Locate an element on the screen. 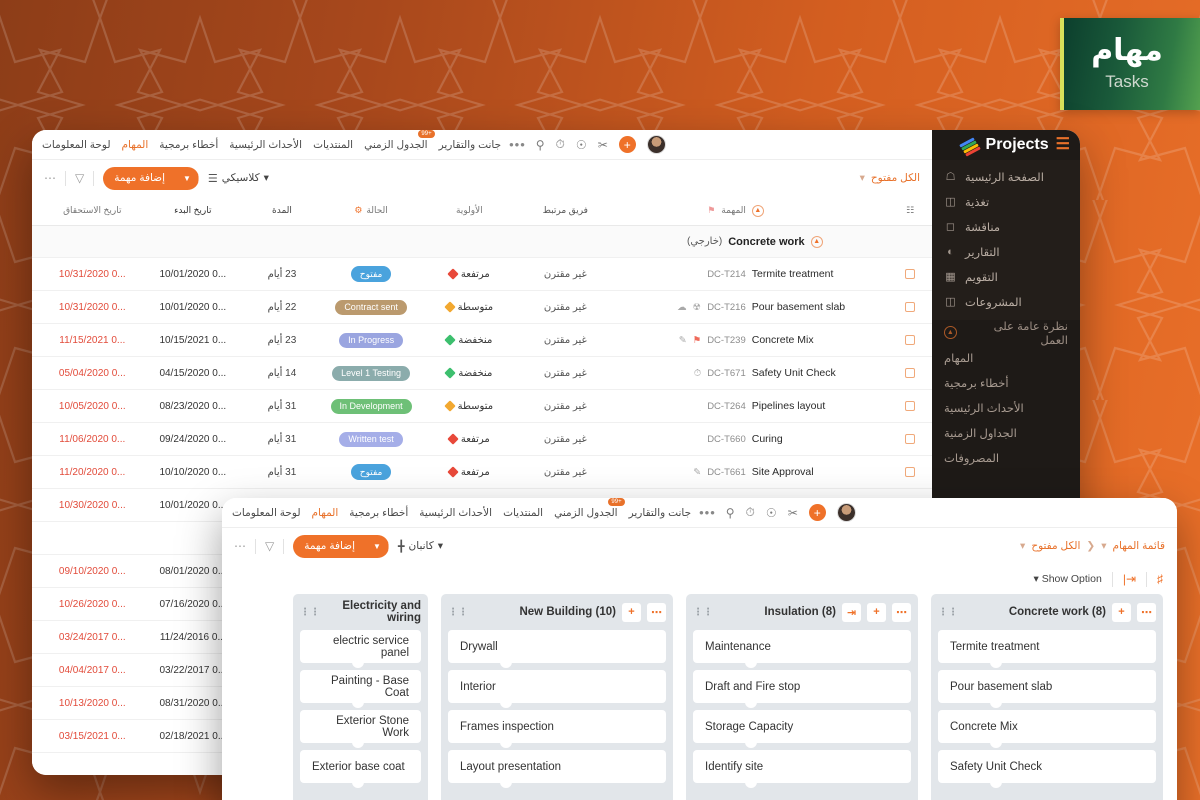 The height and width of the screenshot is (800, 1200). more-icon: ⋯ is located at coordinates (50, 178).